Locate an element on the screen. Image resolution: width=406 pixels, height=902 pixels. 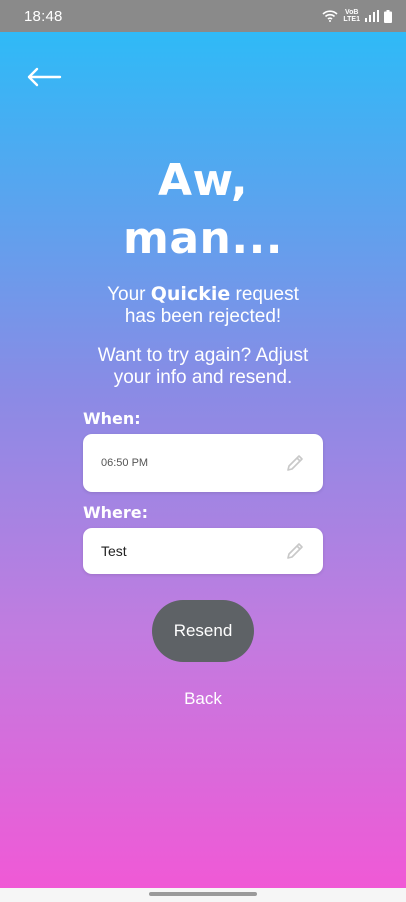
rejected-line-2: has been rejected! is located at coordinates (203, 316).